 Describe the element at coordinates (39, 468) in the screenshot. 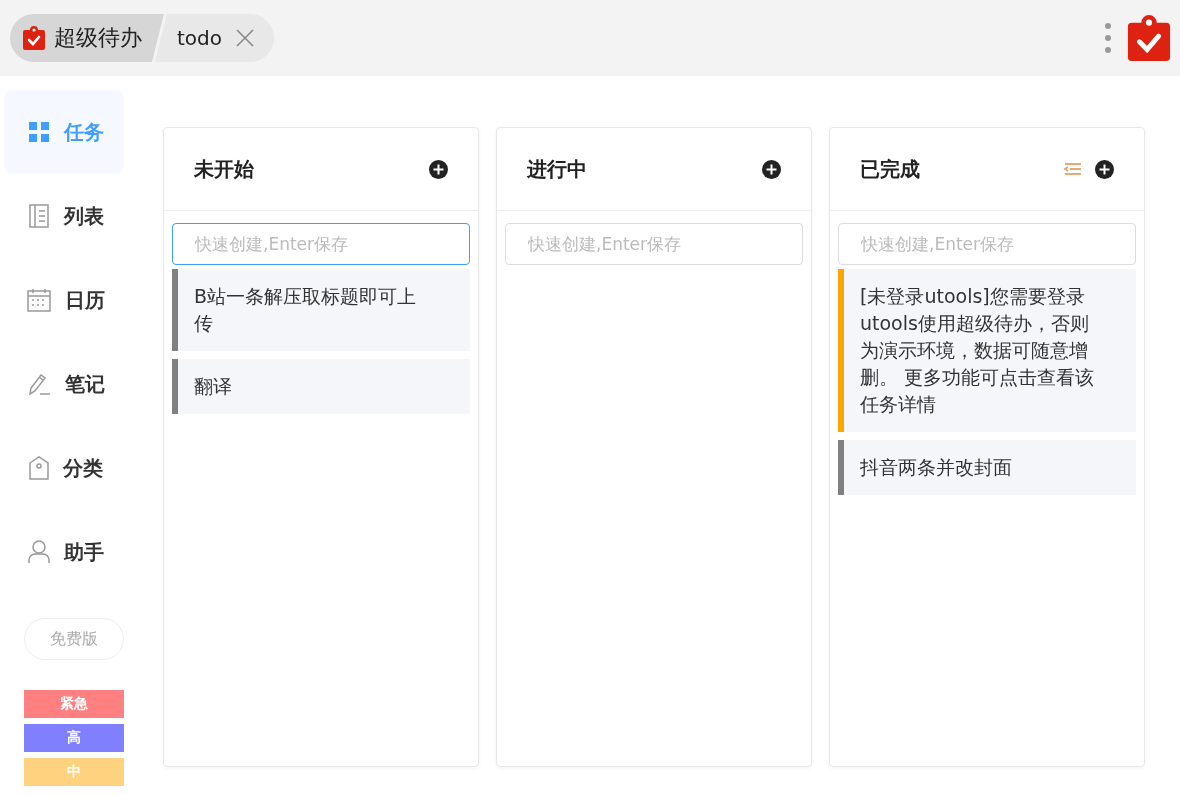

I see `tag-icon` at that location.